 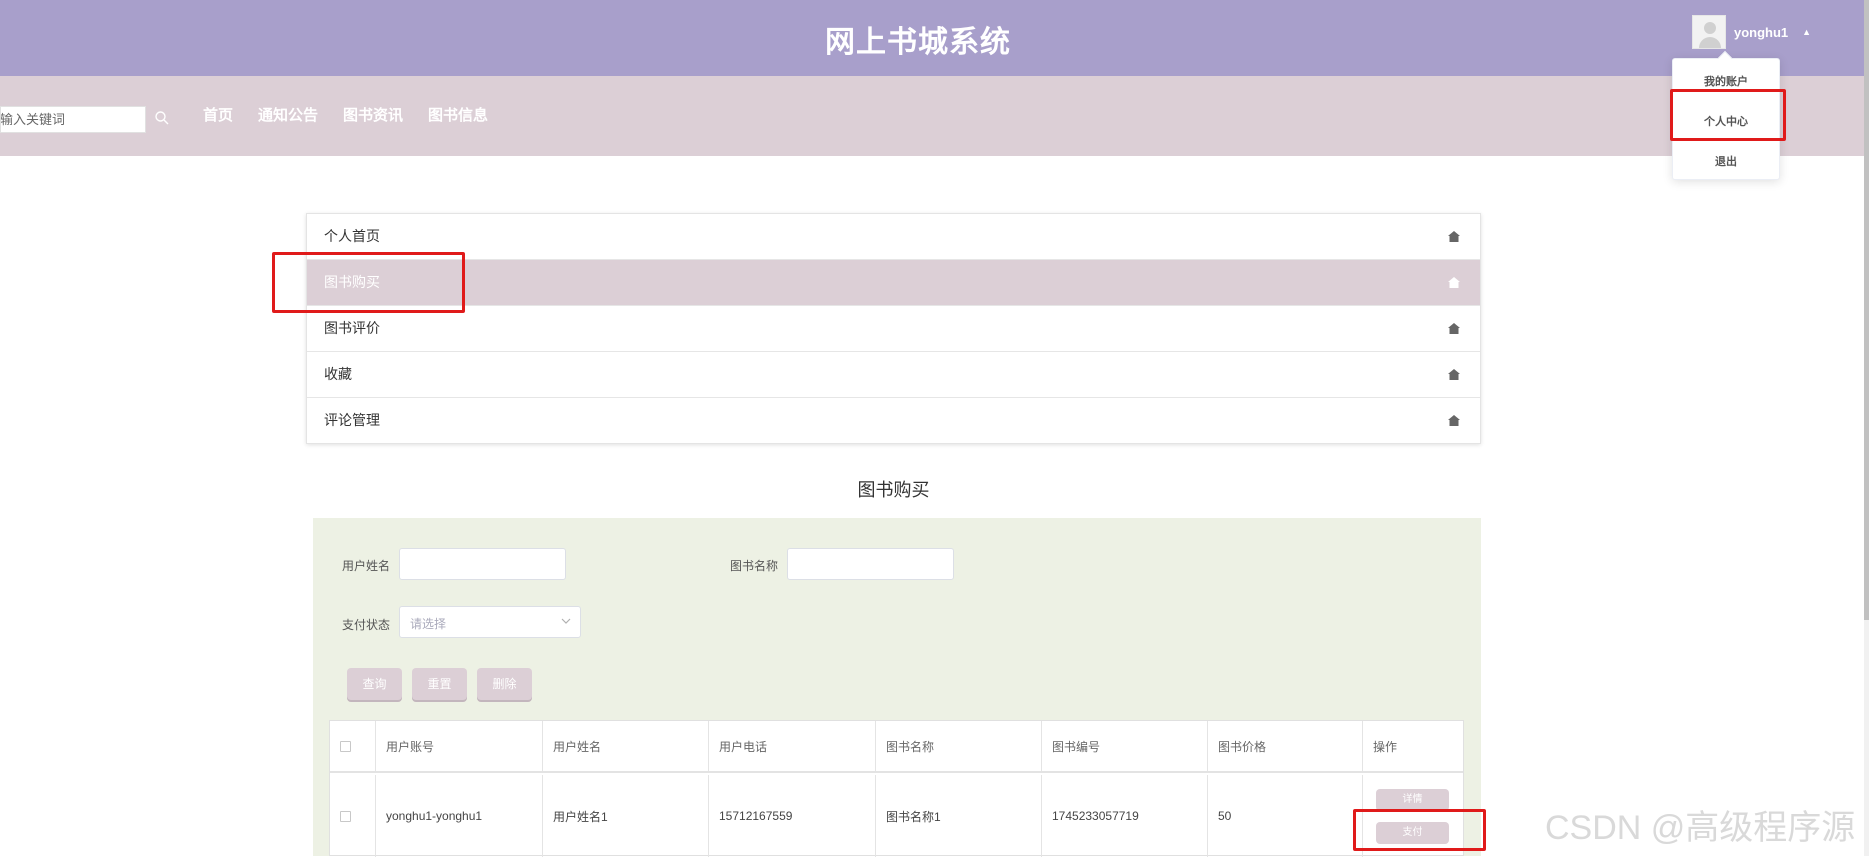 I want to click on cell-book-name: 图书名称1, so click(x=959, y=816).